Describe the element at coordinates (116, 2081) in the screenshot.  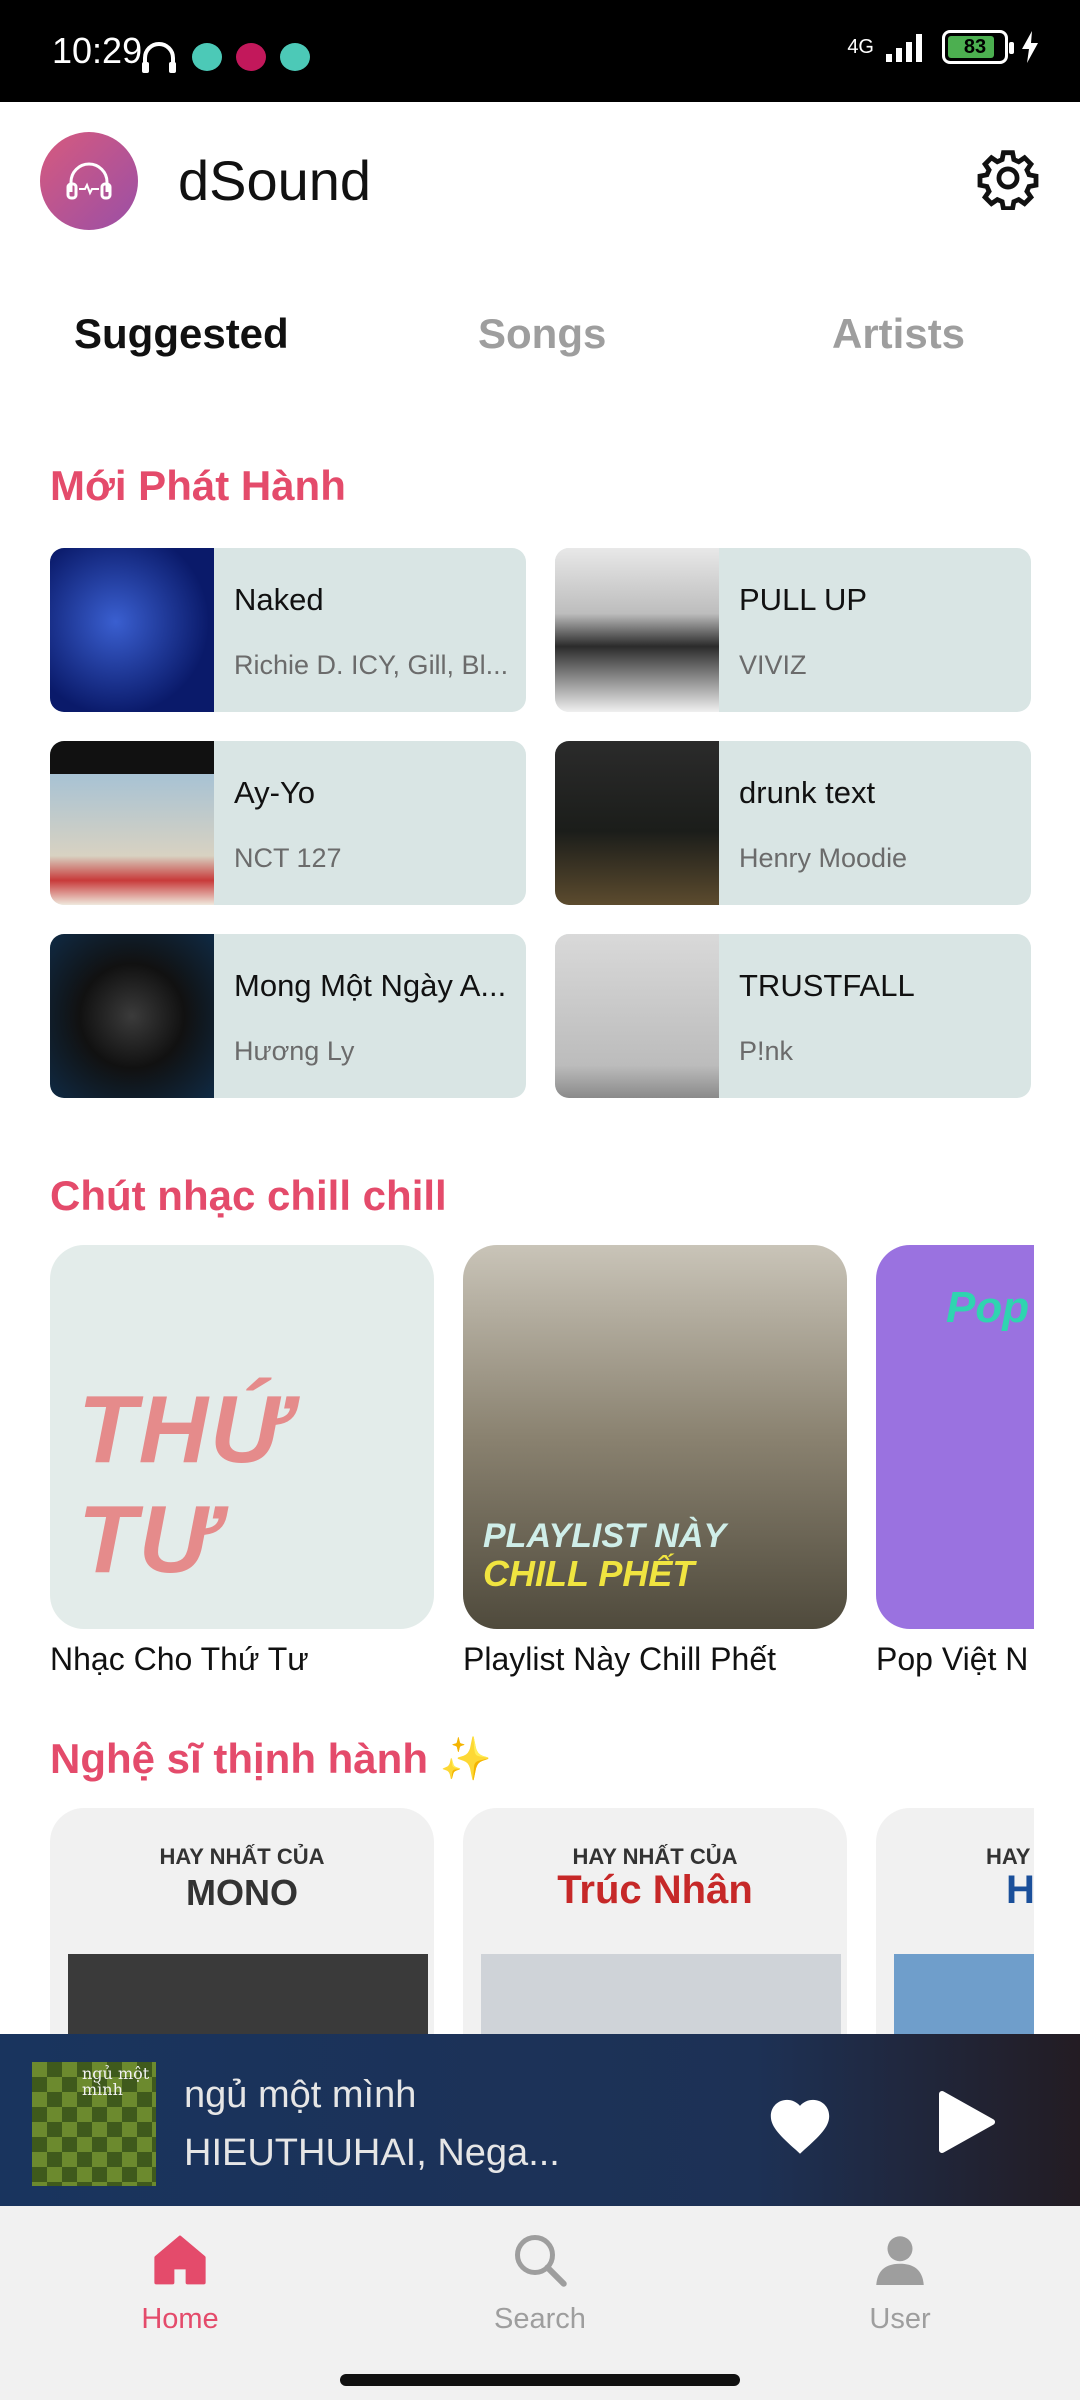
I see `art-text: ngủ một mình` at that location.